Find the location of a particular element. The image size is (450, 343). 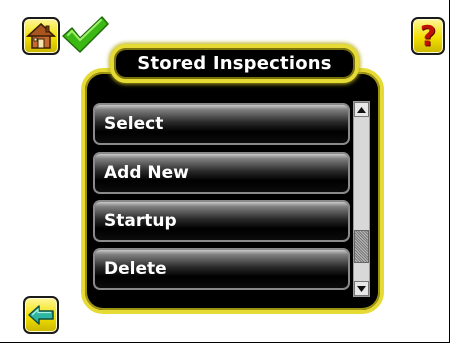

page-title: Stored Inspections is located at coordinates (234, 63).